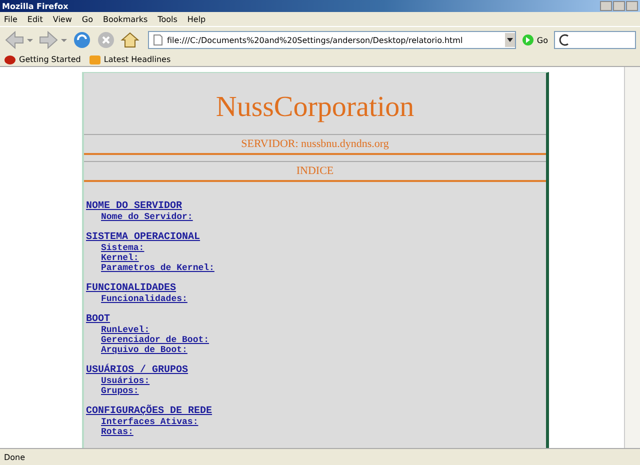 The image size is (640, 465). Describe the element at coordinates (158, 40) in the screenshot. I see `page-icon` at that location.